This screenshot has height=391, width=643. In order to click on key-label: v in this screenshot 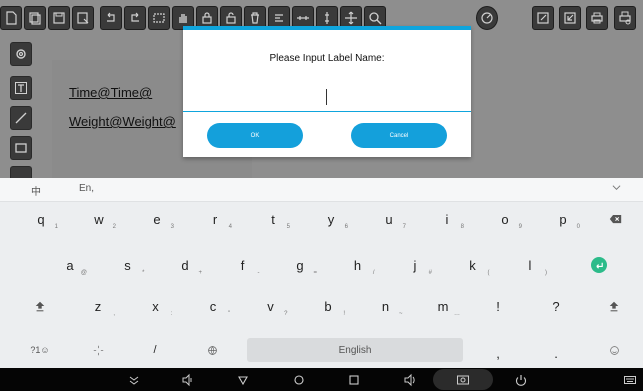, I will do `click(270, 306)`.